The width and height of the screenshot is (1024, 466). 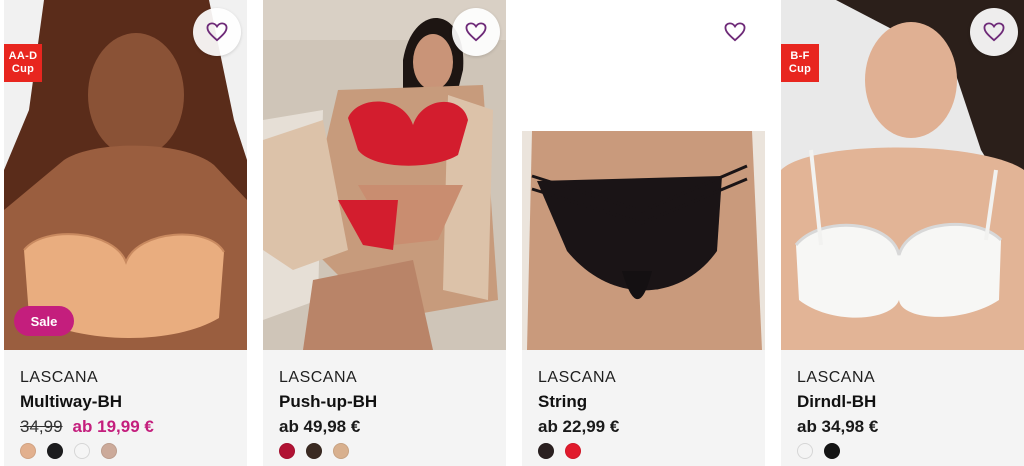 What do you see at coordinates (387, 427) in the screenshot?
I see `price-row: ab 49,98 €` at bounding box center [387, 427].